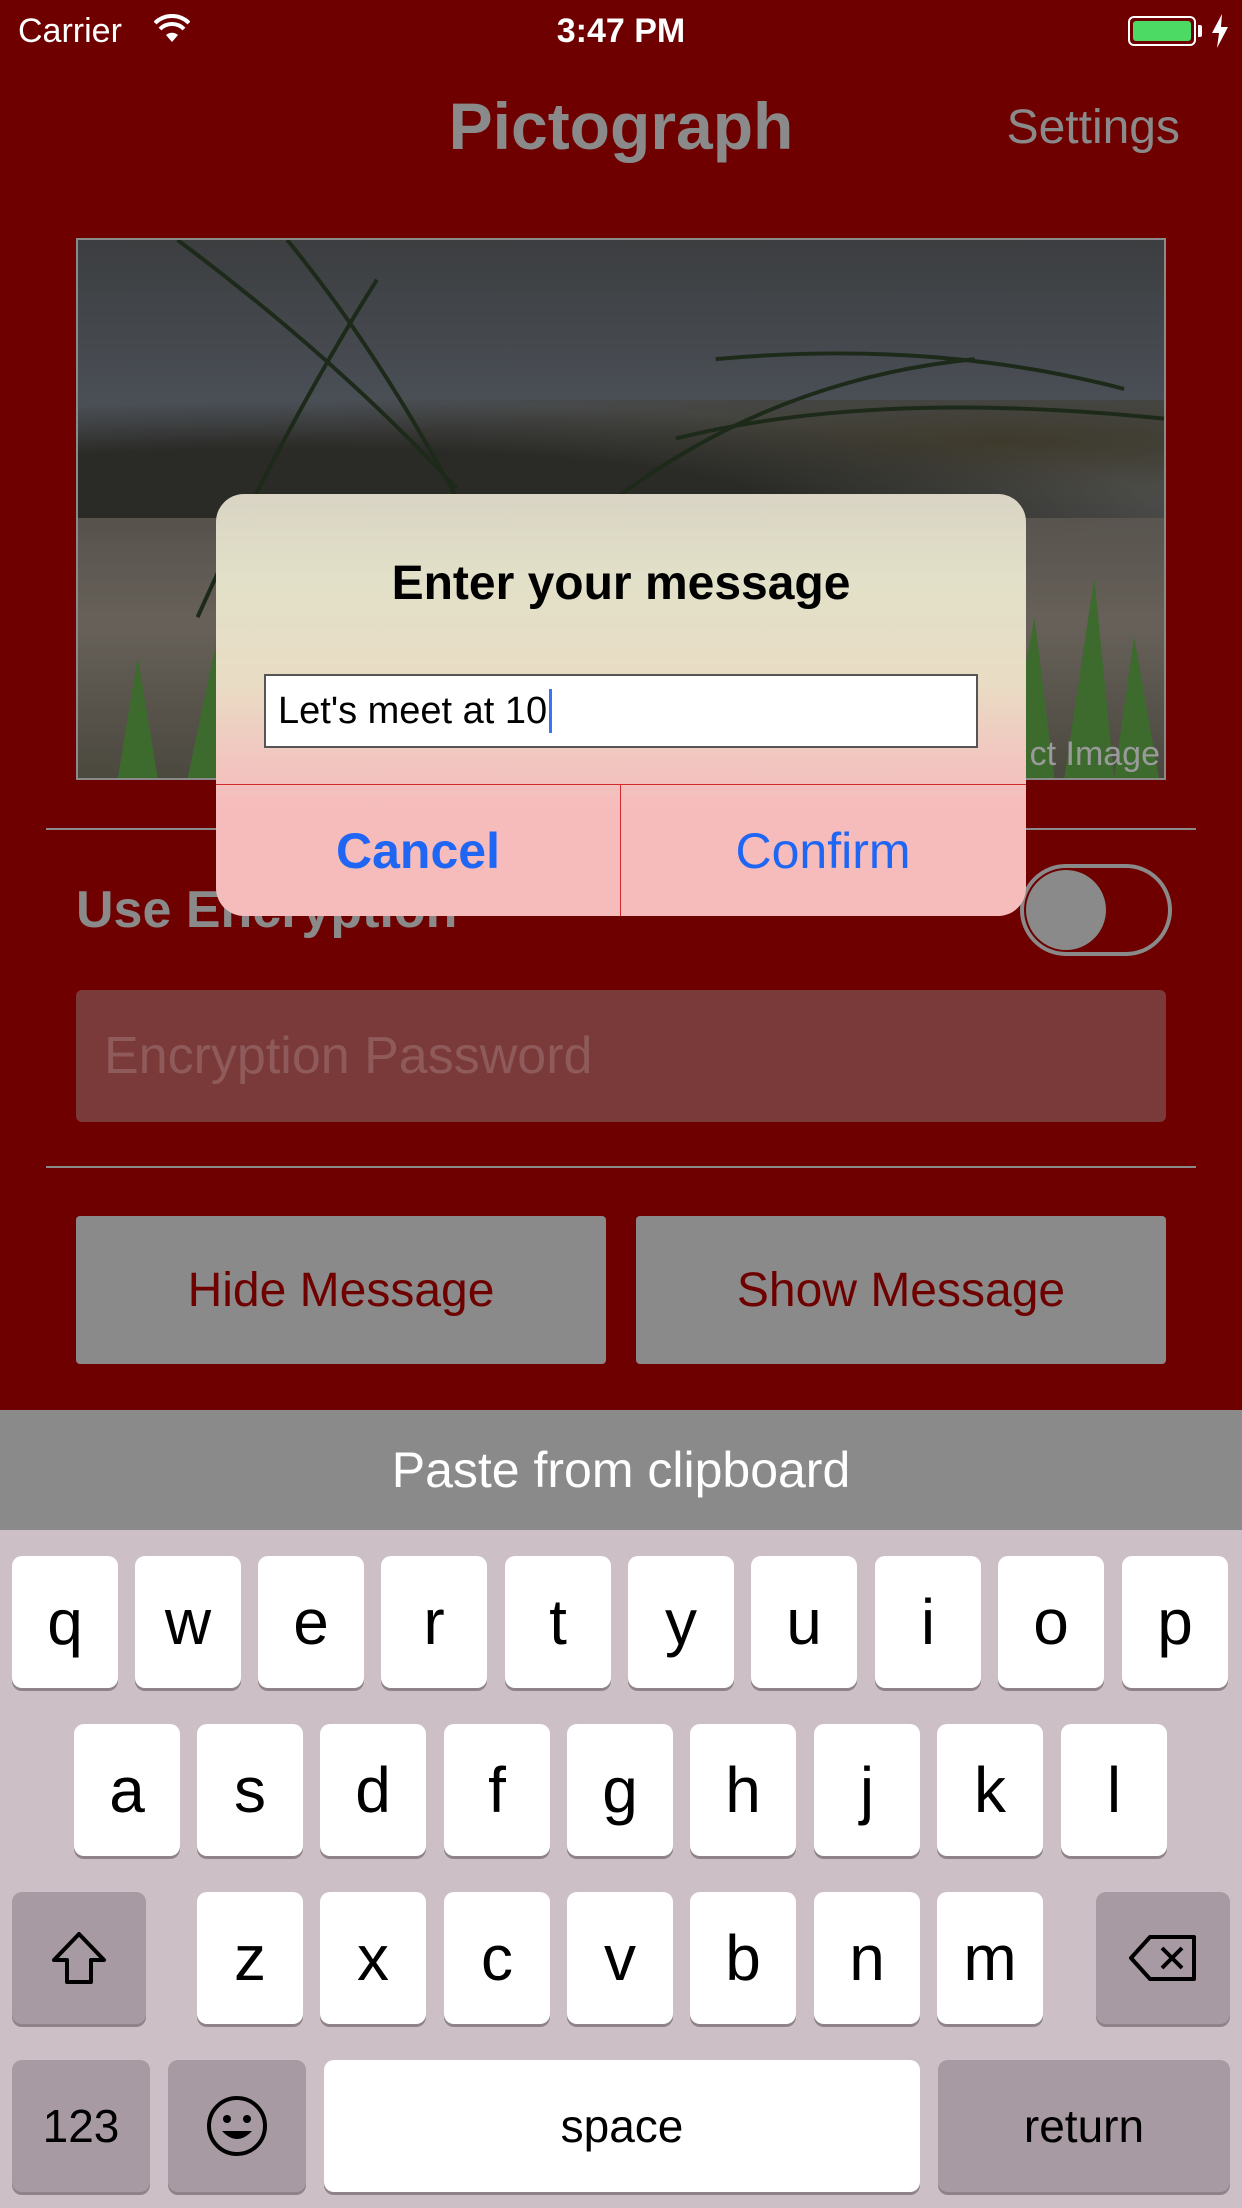 This screenshot has height=2208, width=1242. What do you see at coordinates (1093, 127) in the screenshot?
I see `settings-button: Settings` at bounding box center [1093, 127].